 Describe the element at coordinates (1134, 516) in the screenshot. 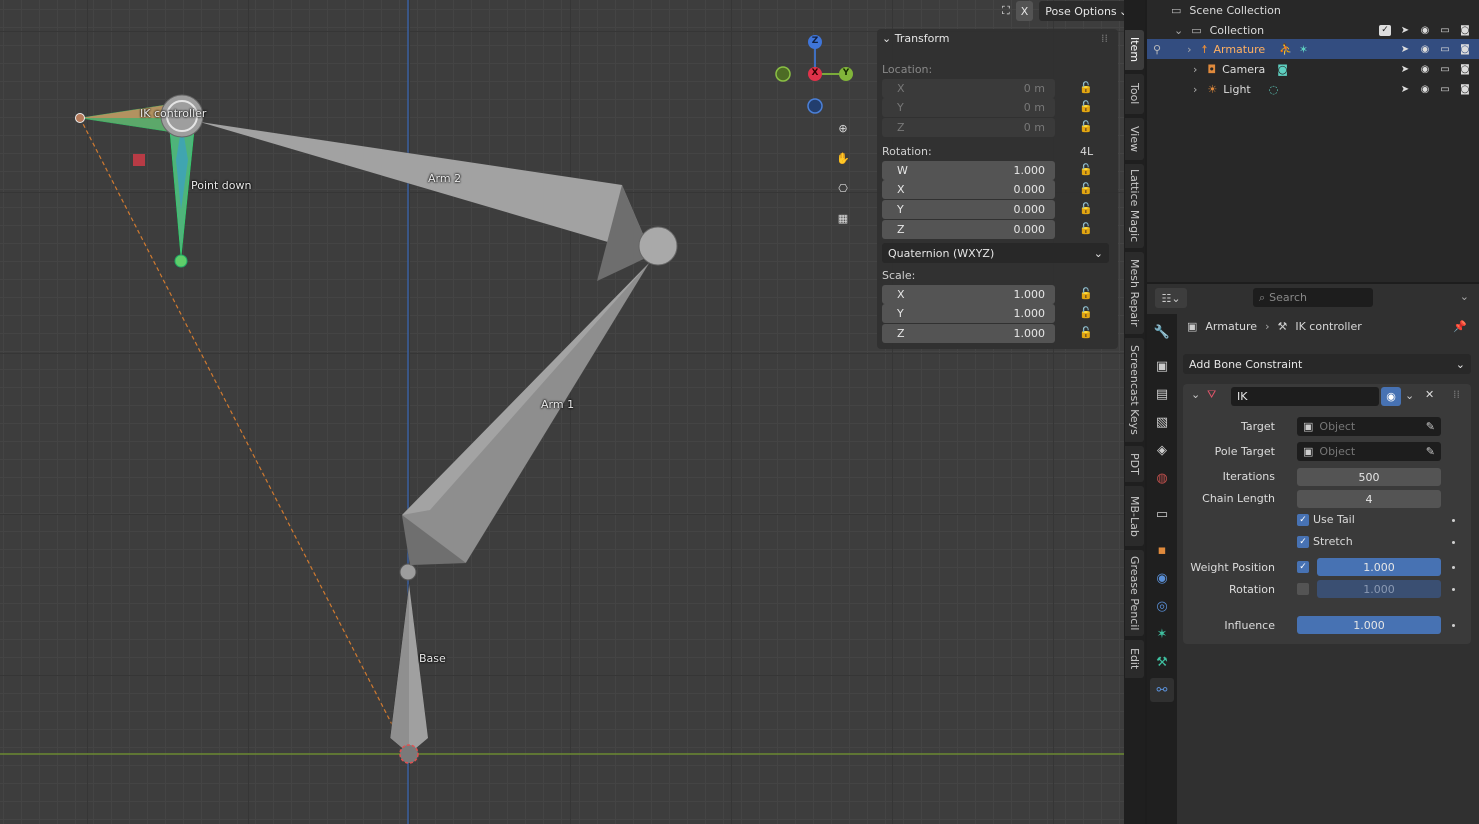

I see `tab-mb-lab: MB-Lab` at that location.